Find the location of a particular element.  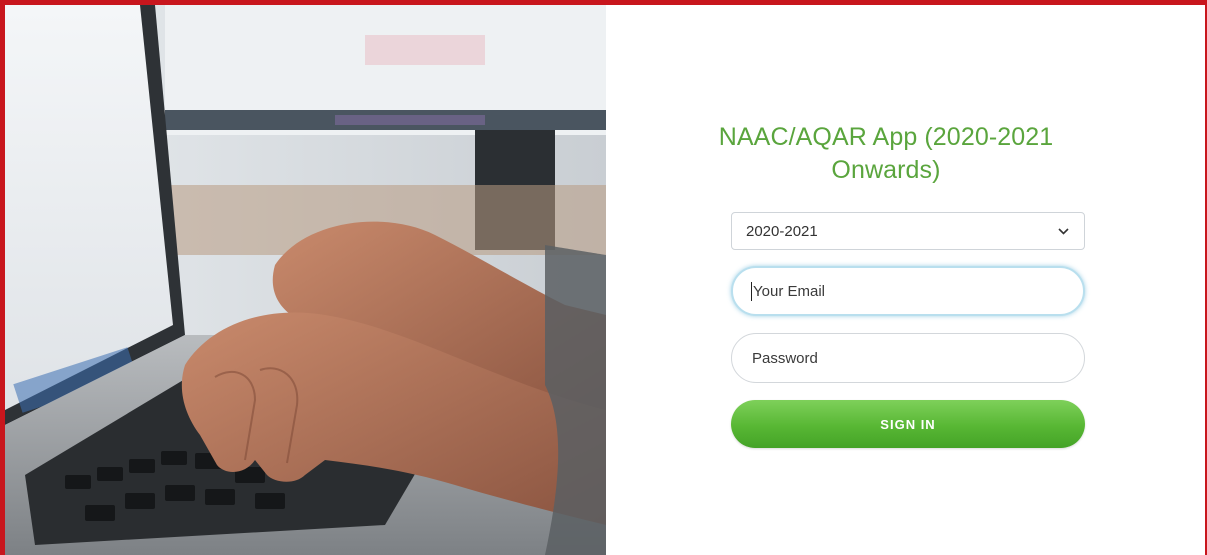

sign-in-button: SIGN IN is located at coordinates (908, 424).